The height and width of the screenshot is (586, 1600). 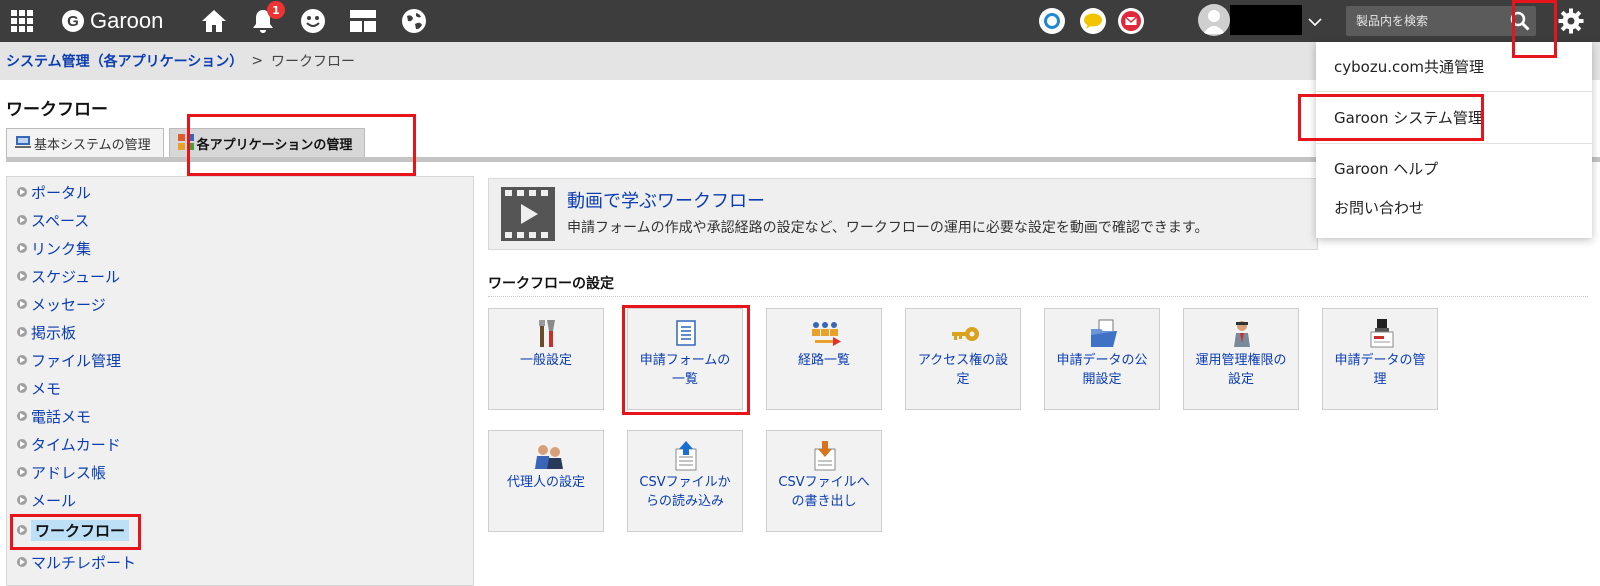 I want to click on globe-icon, so click(x=414, y=21).